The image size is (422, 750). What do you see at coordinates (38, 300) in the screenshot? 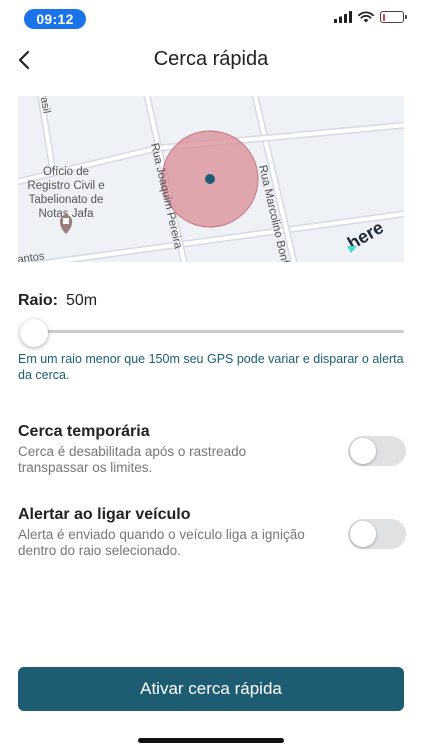
I see `radius-label: Raio:` at bounding box center [38, 300].